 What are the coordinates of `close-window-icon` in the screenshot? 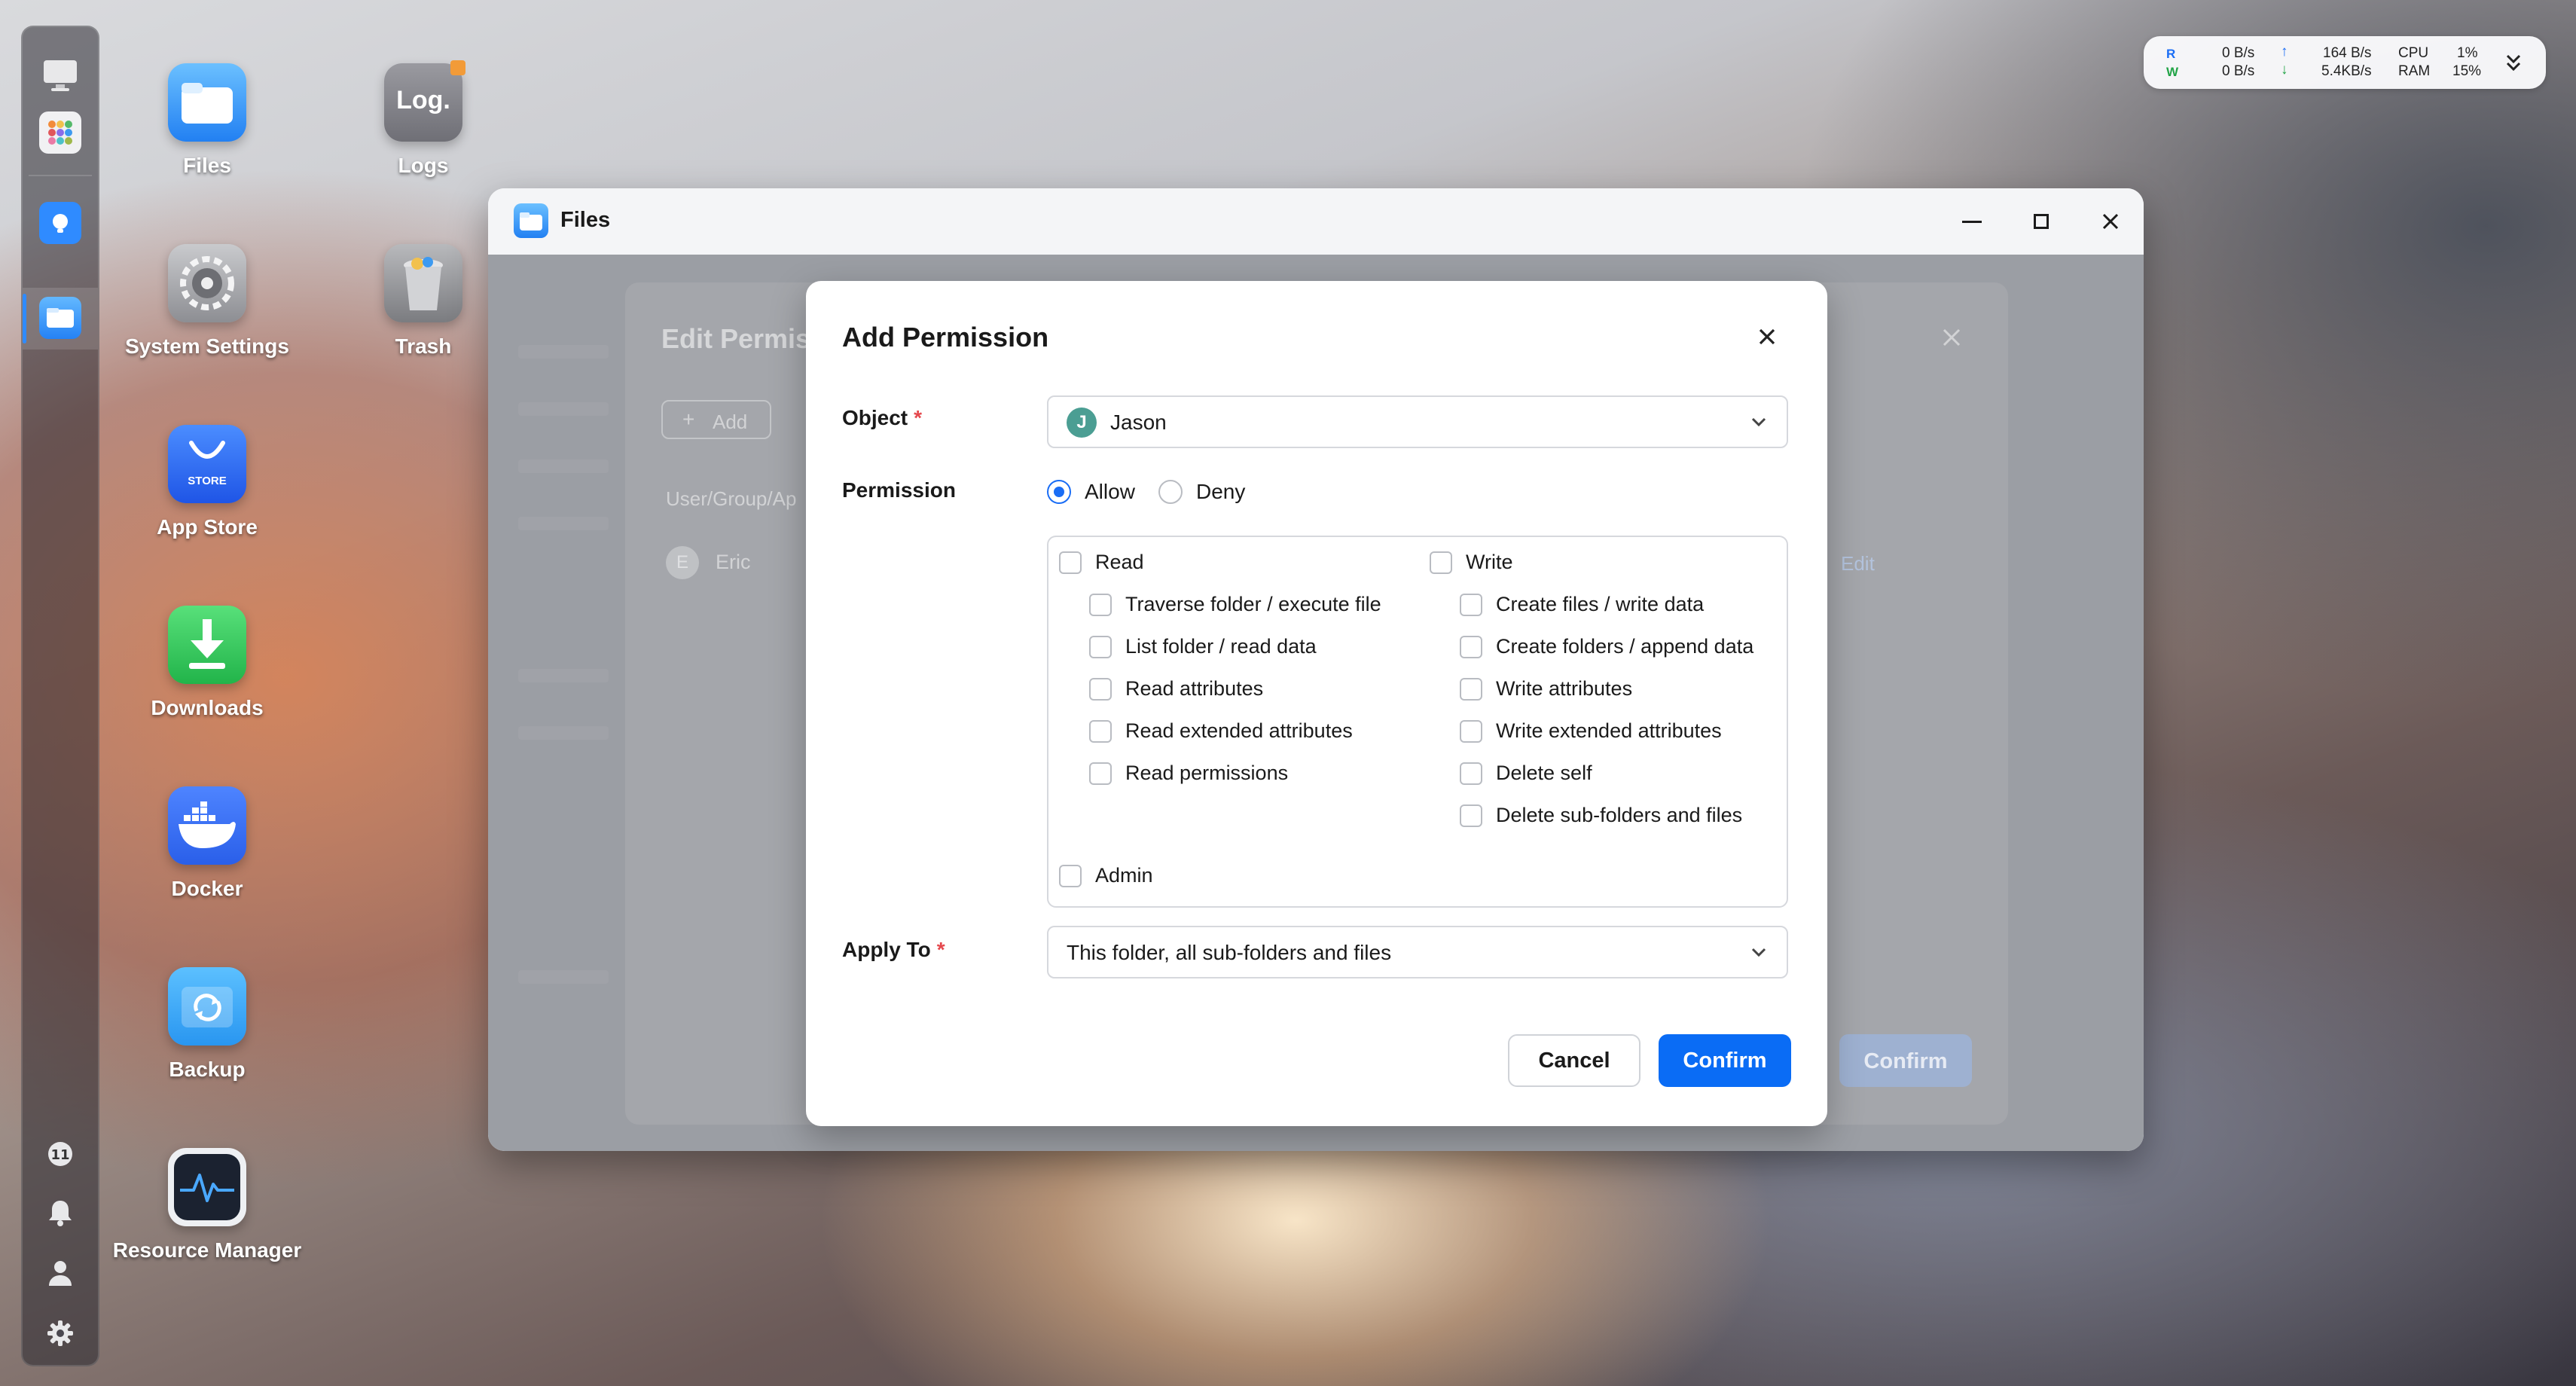 It's located at (2110, 222).